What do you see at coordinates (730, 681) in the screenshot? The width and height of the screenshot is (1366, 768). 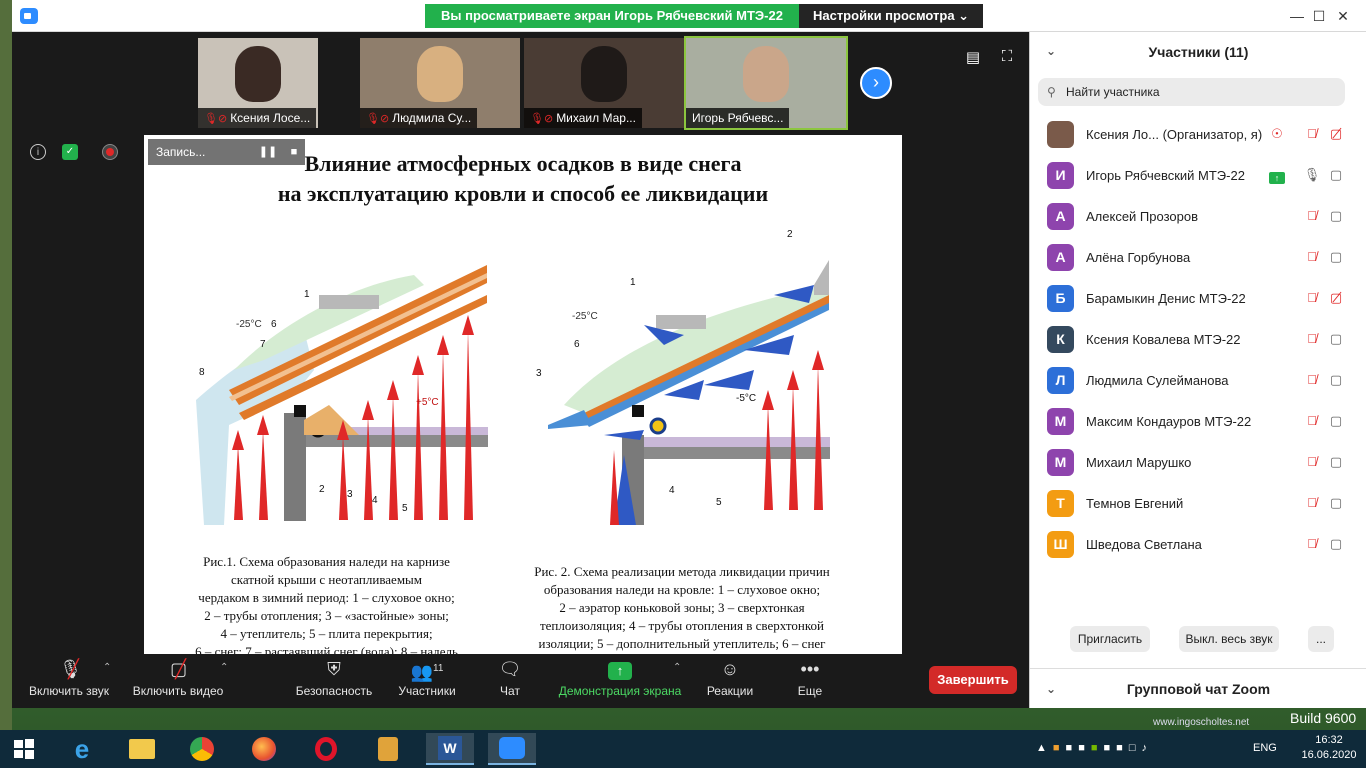 I see `reactions-button: ☺ Реакции` at bounding box center [730, 681].